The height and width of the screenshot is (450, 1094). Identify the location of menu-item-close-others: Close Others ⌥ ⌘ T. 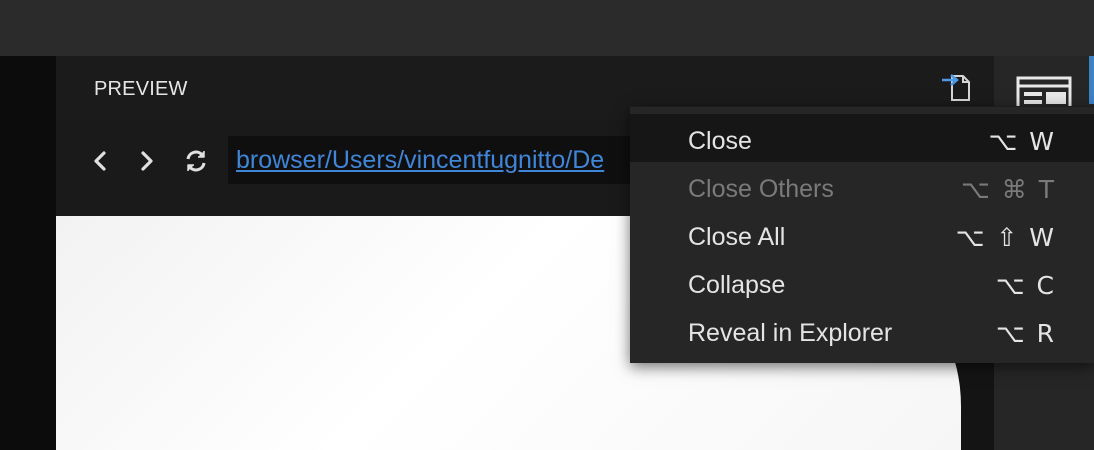
(862, 186).